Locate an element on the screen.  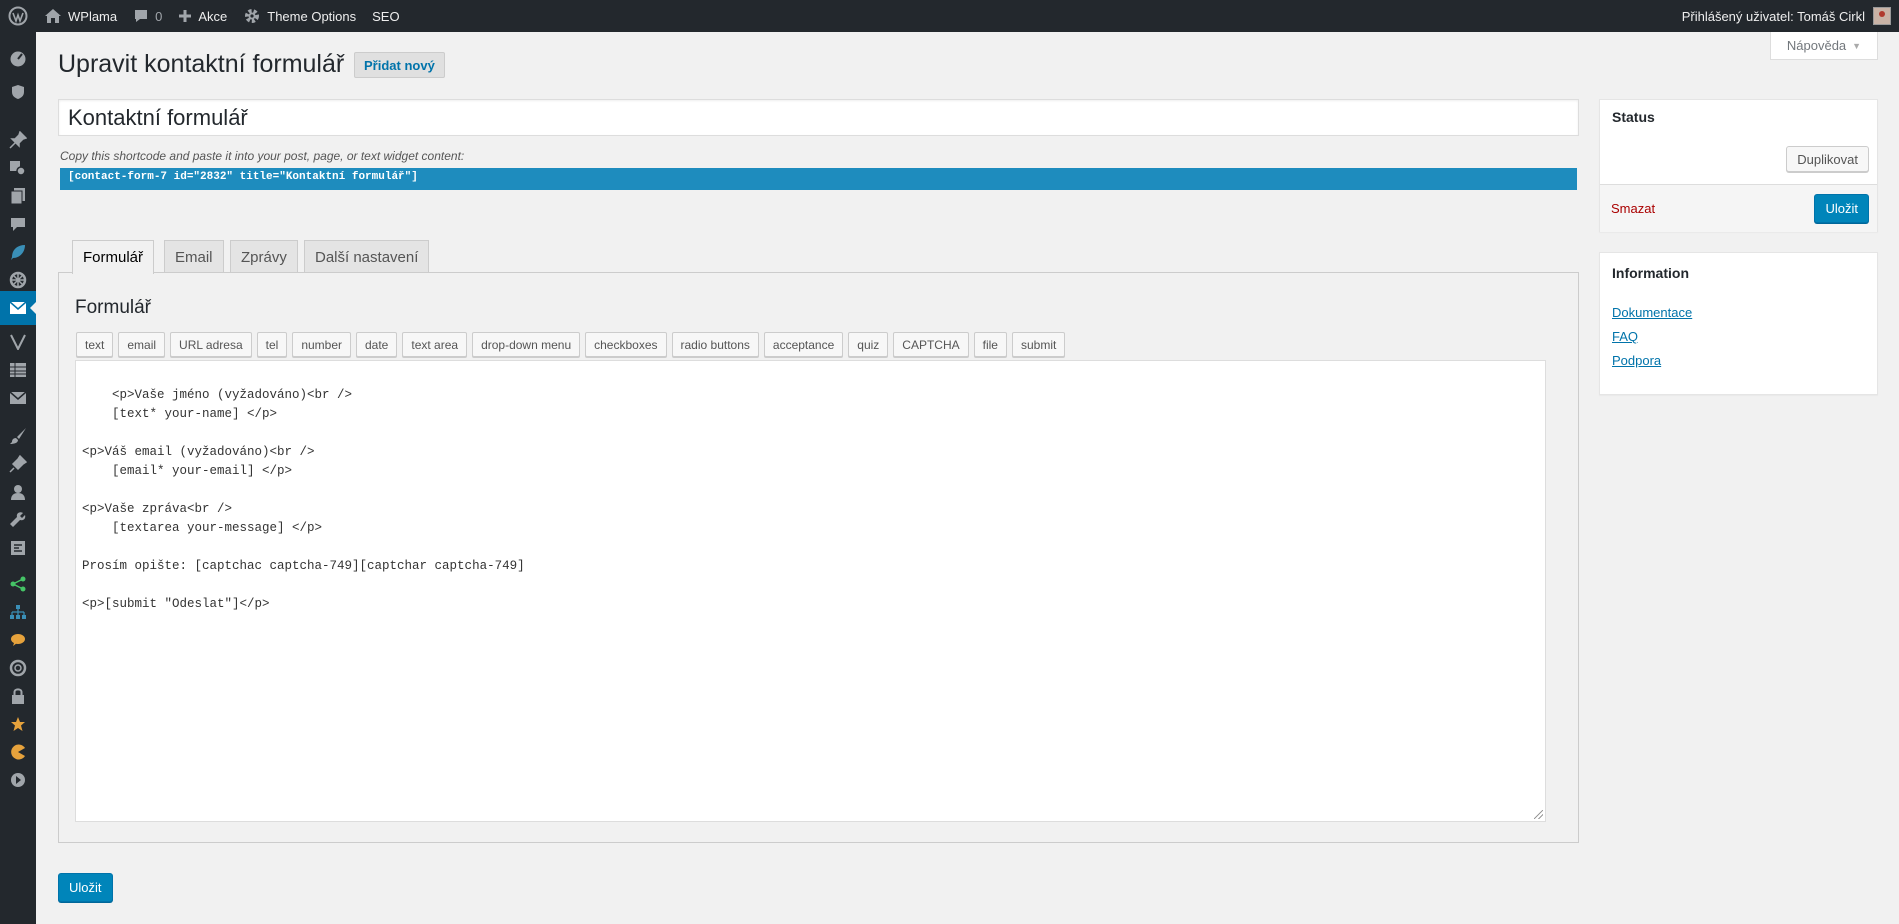
information-box: Information Dokumentace FAQ Podpora is located at coordinates (1738, 323).